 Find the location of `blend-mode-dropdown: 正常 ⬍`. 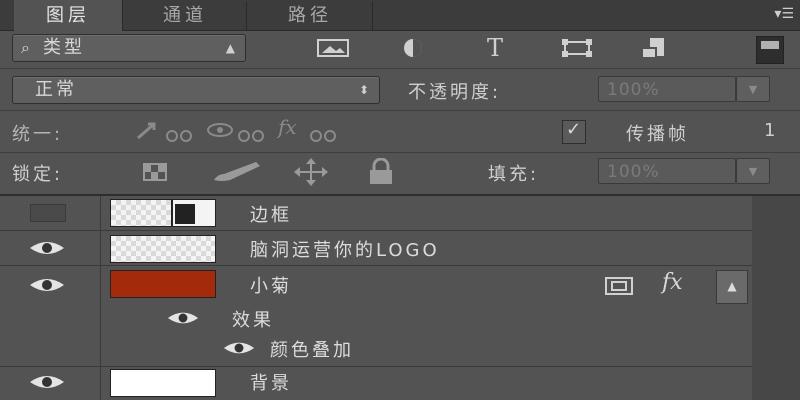

blend-mode-dropdown: 正常 ⬍ is located at coordinates (196, 90).